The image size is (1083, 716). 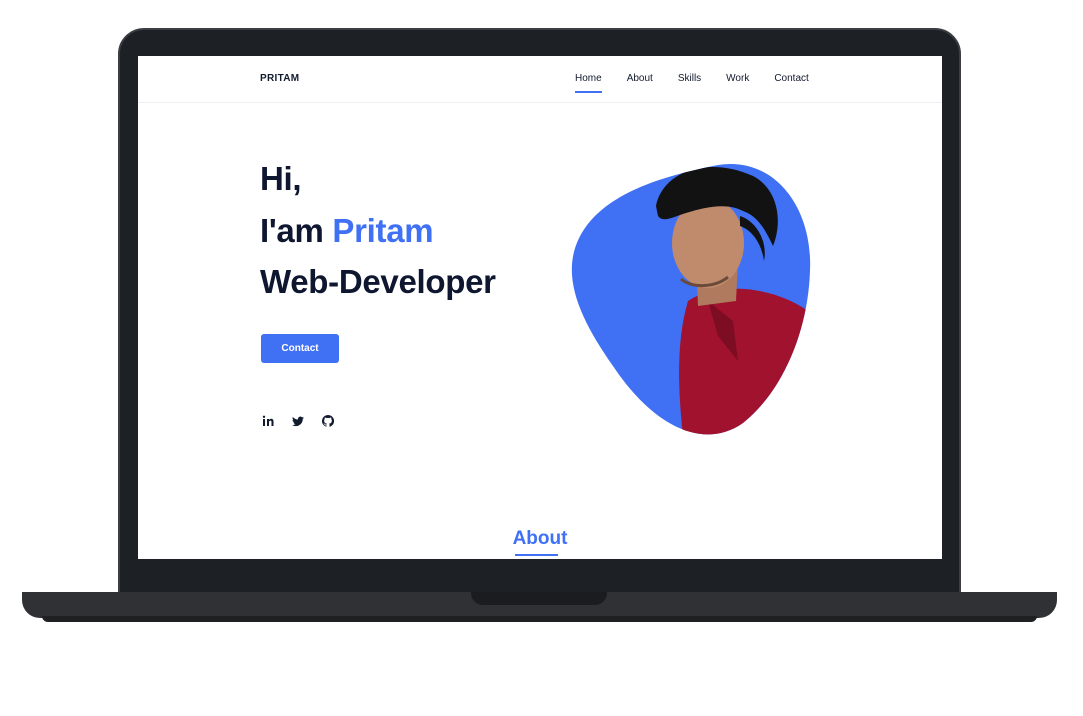 What do you see at coordinates (281, 178) in the screenshot?
I see `hero-greeting: Hi,` at bounding box center [281, 178].